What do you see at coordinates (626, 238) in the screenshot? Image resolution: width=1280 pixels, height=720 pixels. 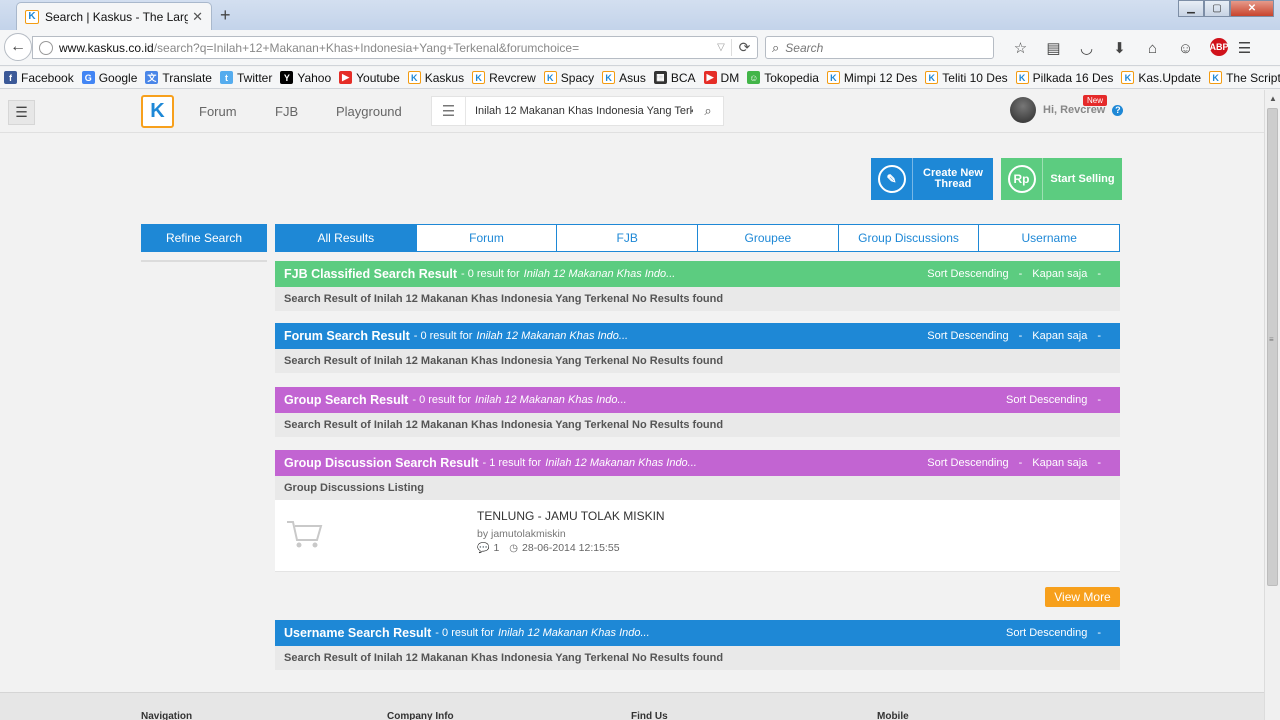 I see `filter-tab-fjb: FJB` at bounding box center [626, 238].